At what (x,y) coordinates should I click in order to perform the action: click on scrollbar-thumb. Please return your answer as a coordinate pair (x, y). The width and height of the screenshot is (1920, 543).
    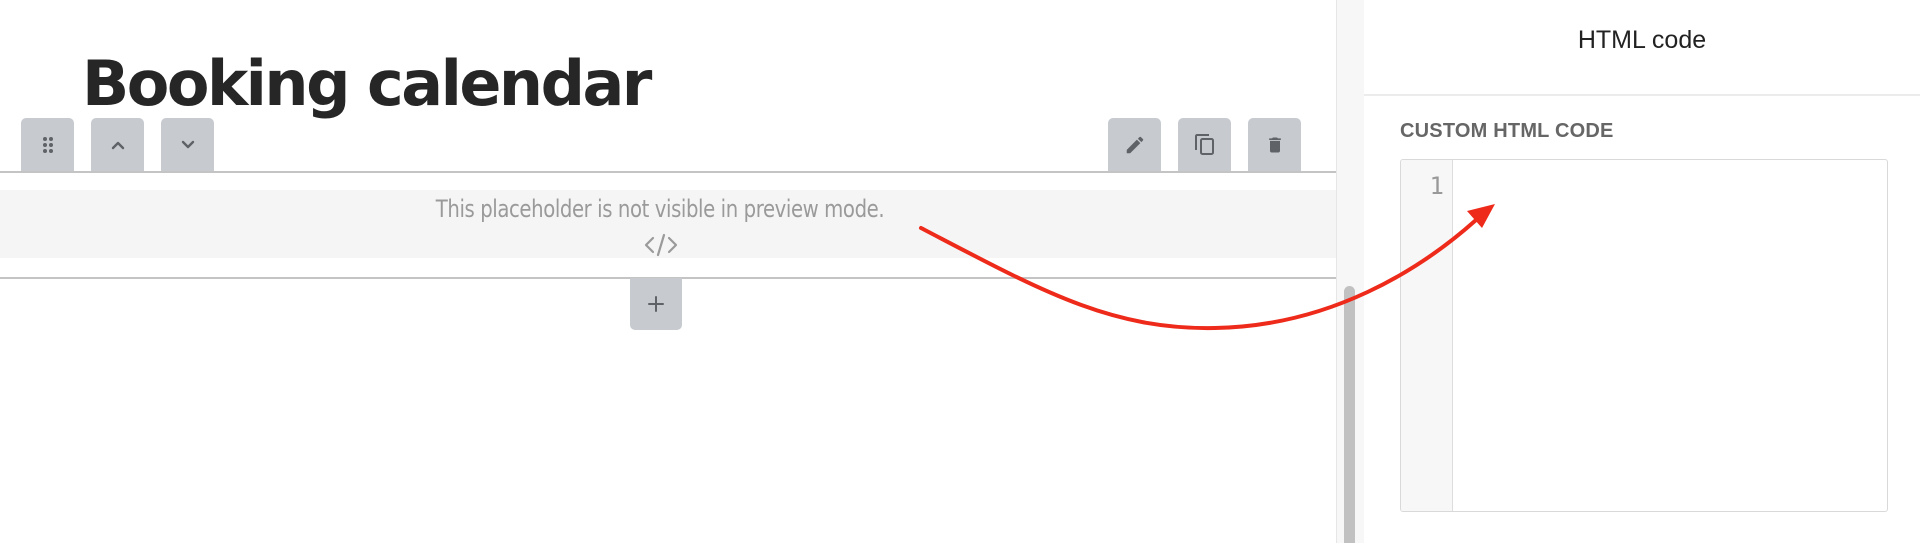
    Looking at the image, I should click on (1349, 414).